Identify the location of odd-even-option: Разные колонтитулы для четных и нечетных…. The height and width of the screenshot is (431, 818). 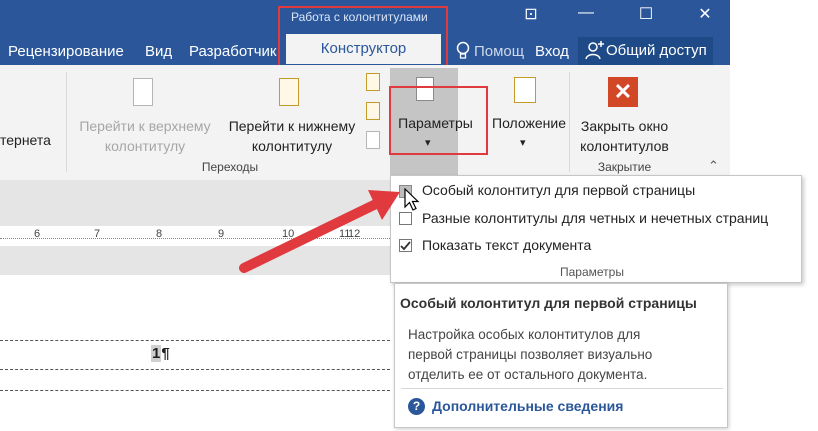
(595, 218).